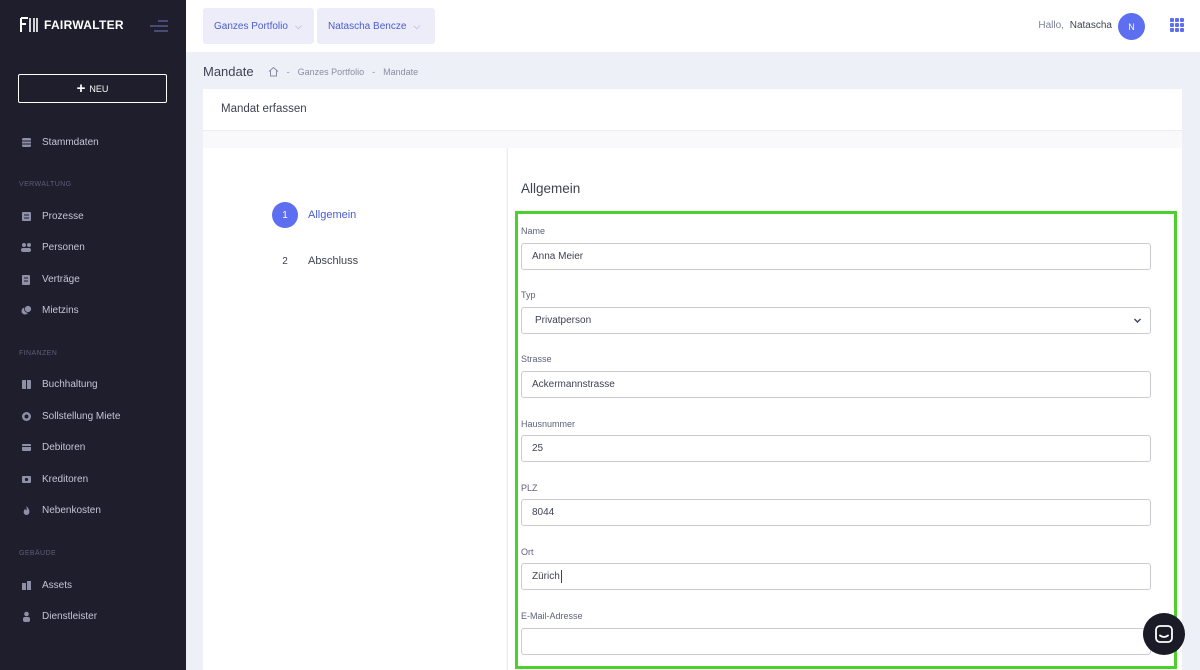 This screenshot has width=1200, height=670. Describe the element at coordinates (26, 279) in the screenshot. I see `contract-icon` at that location.